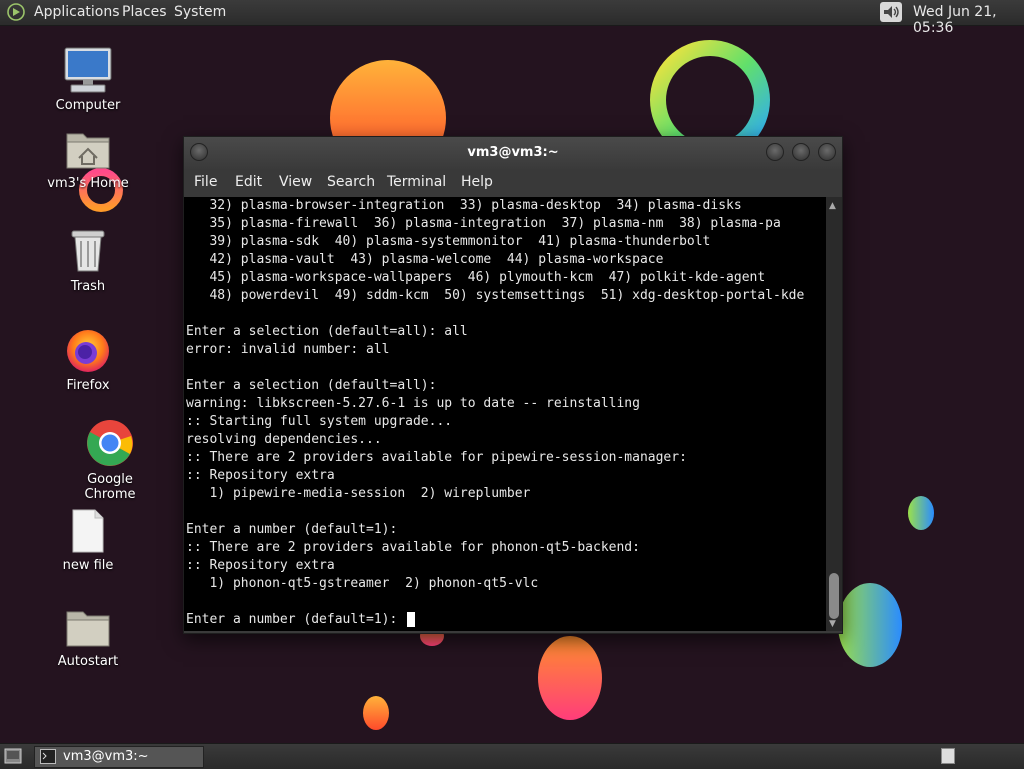 The height and width of the screenshot is (769, 1024). What do you see at coordinates (477, 182) in the screenshot?
I see `menu-help: Help` at bounding box center [477, 182].